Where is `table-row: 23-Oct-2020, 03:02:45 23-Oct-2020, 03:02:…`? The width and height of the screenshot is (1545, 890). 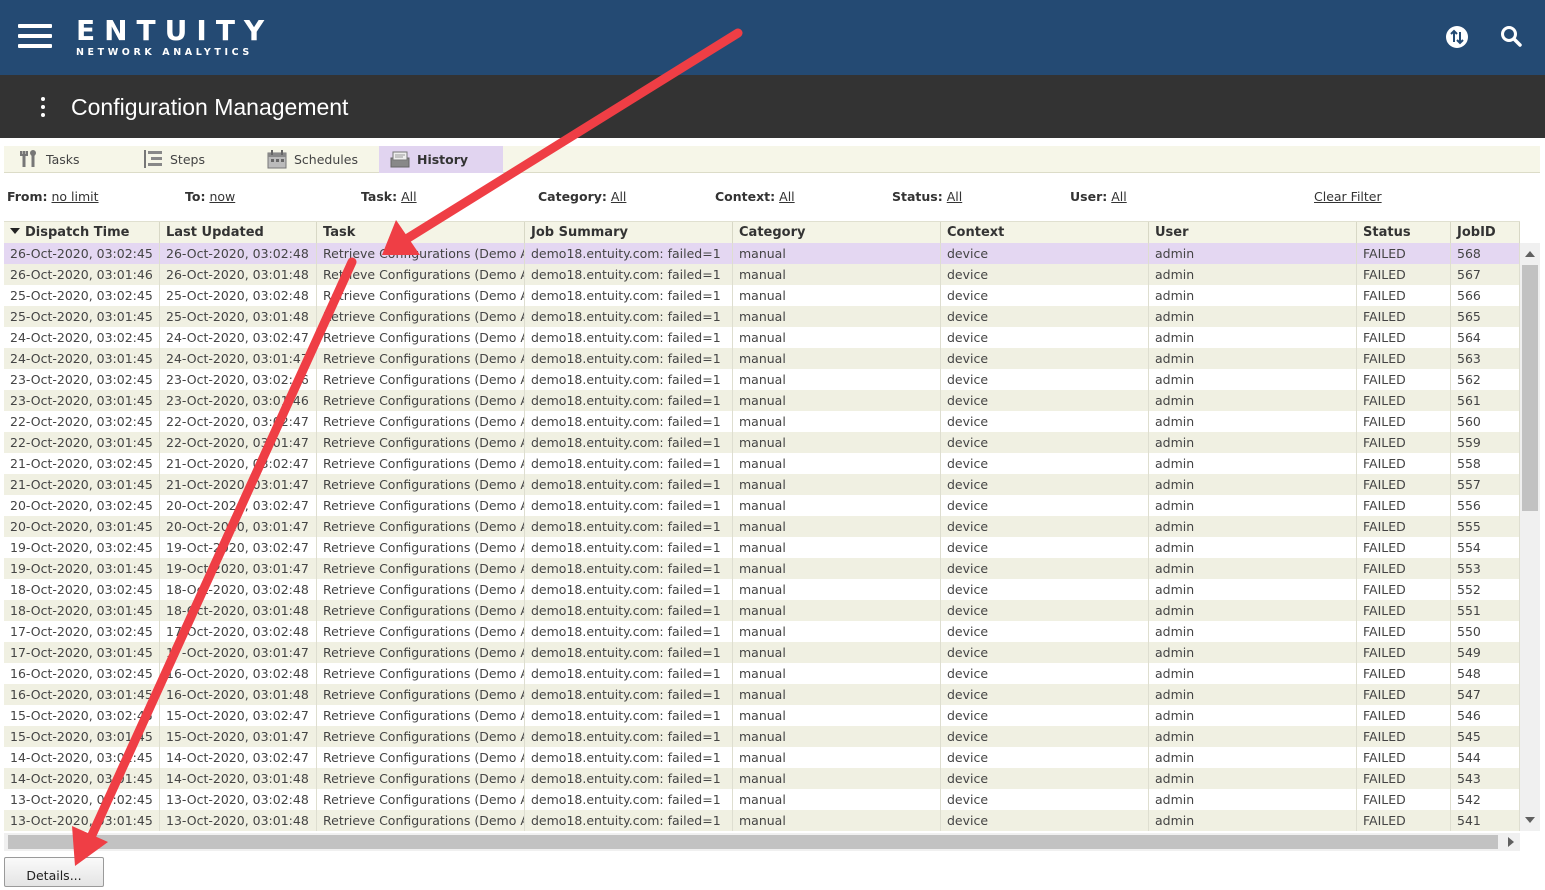 table-row: 23-Oct-2020, 03:02:45 23-Oct-2020, 03:02:… is located at coordinates (762, 379).